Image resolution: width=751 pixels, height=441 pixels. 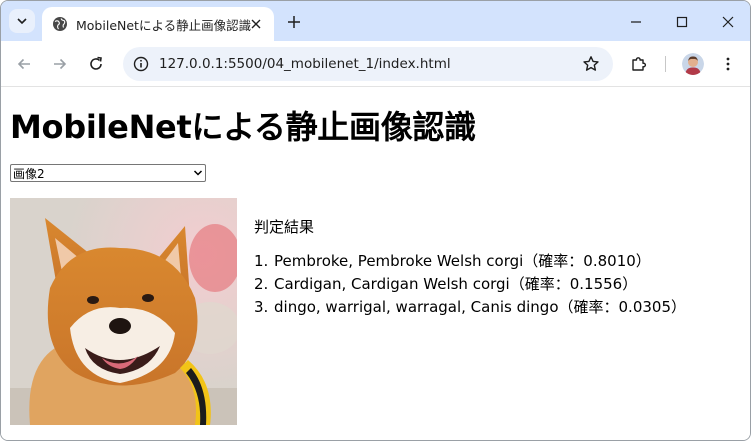 I want to click on avatar, so click(x=693, y=64).